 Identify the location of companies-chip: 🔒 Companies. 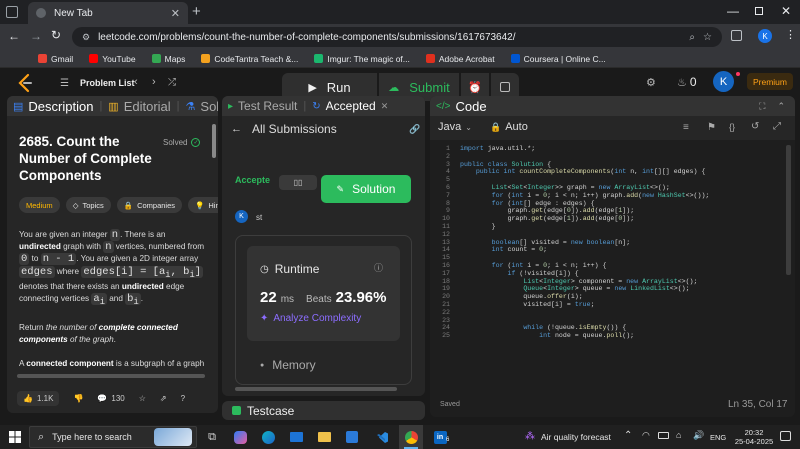
(149, 205).